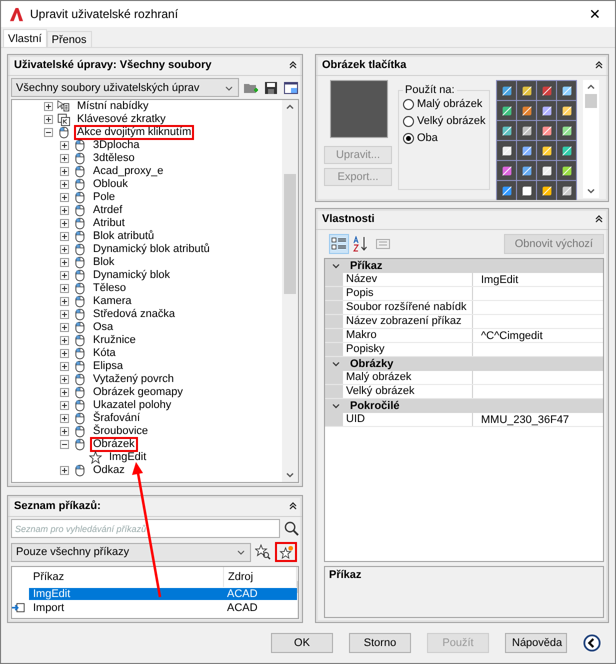 This screenshot has width=616, height=664. Describe the element at coordinates (133, 379) in the screenshot. I see `tree-item: Vytažený povrch` at that location.